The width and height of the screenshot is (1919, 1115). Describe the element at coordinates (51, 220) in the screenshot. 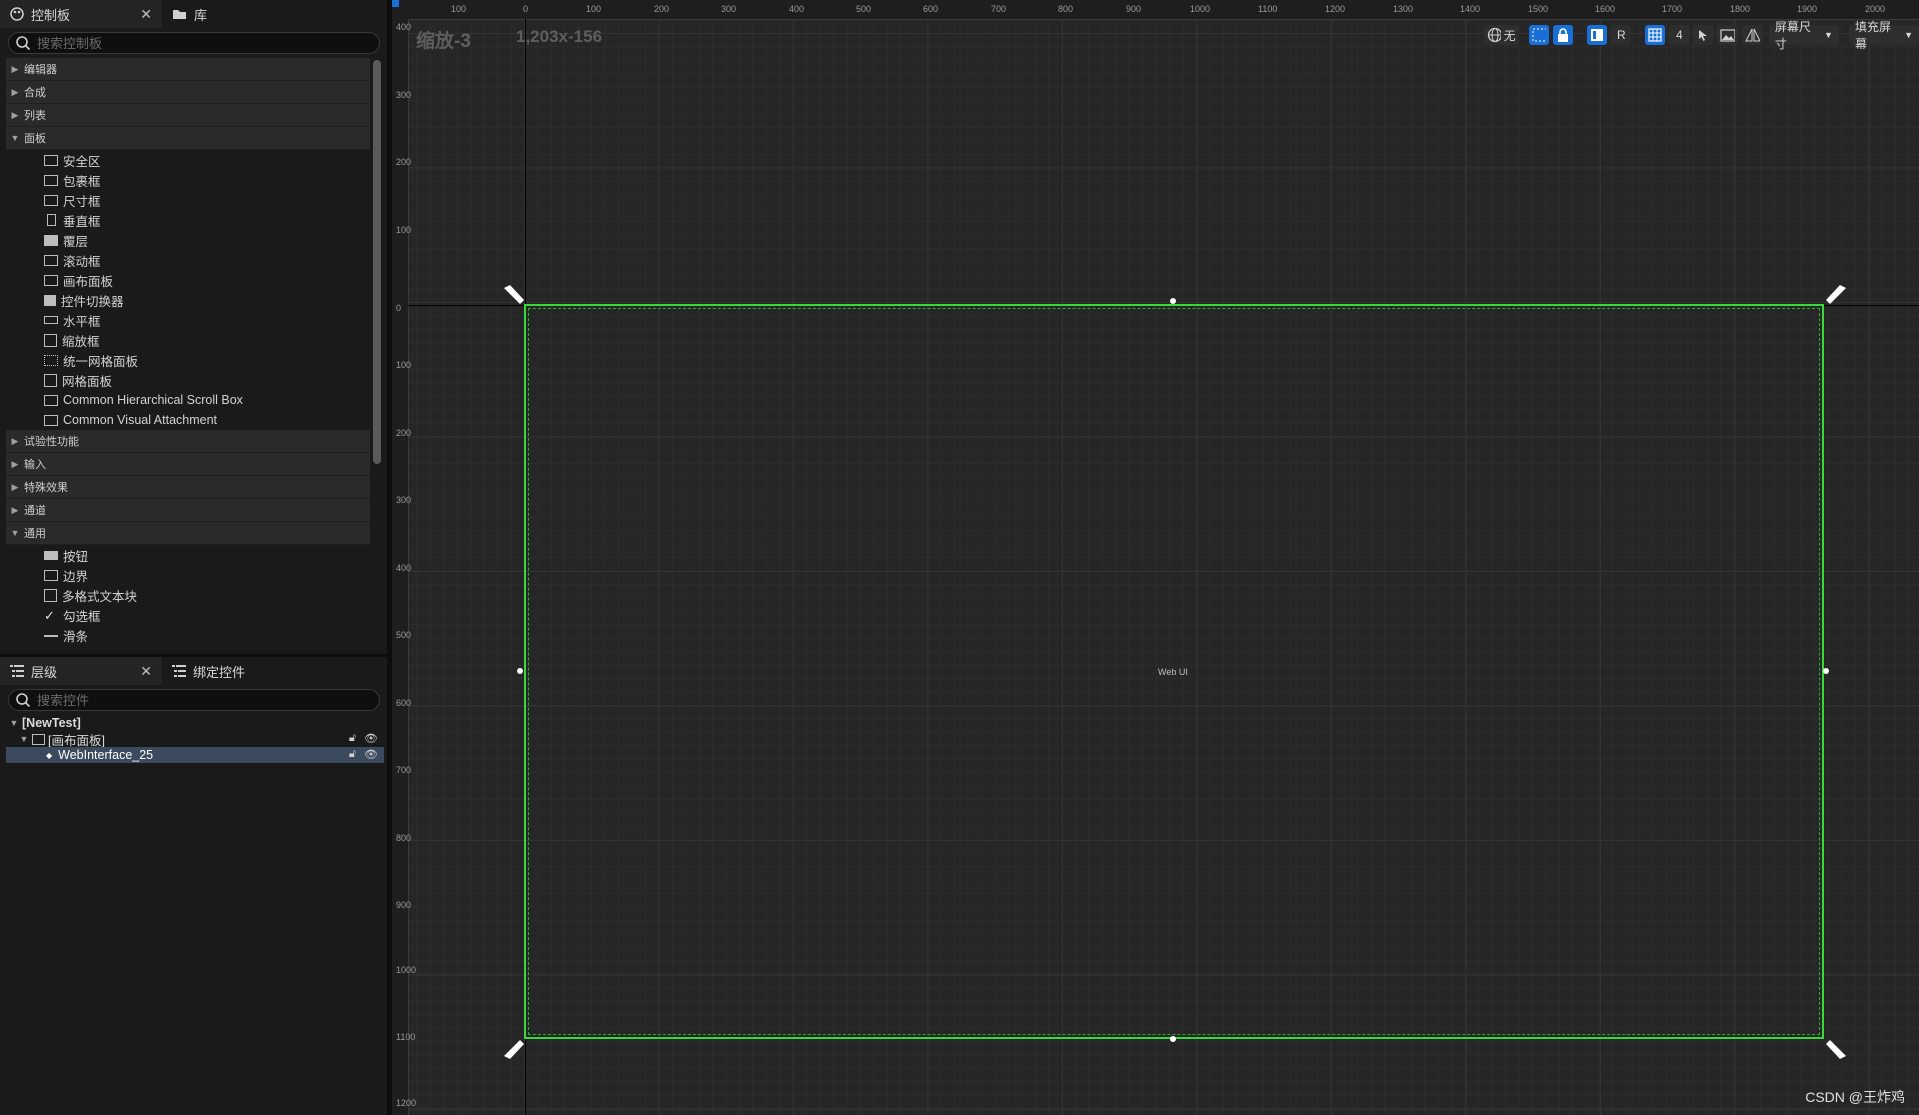

I see `vertical-box-icon` at that location.